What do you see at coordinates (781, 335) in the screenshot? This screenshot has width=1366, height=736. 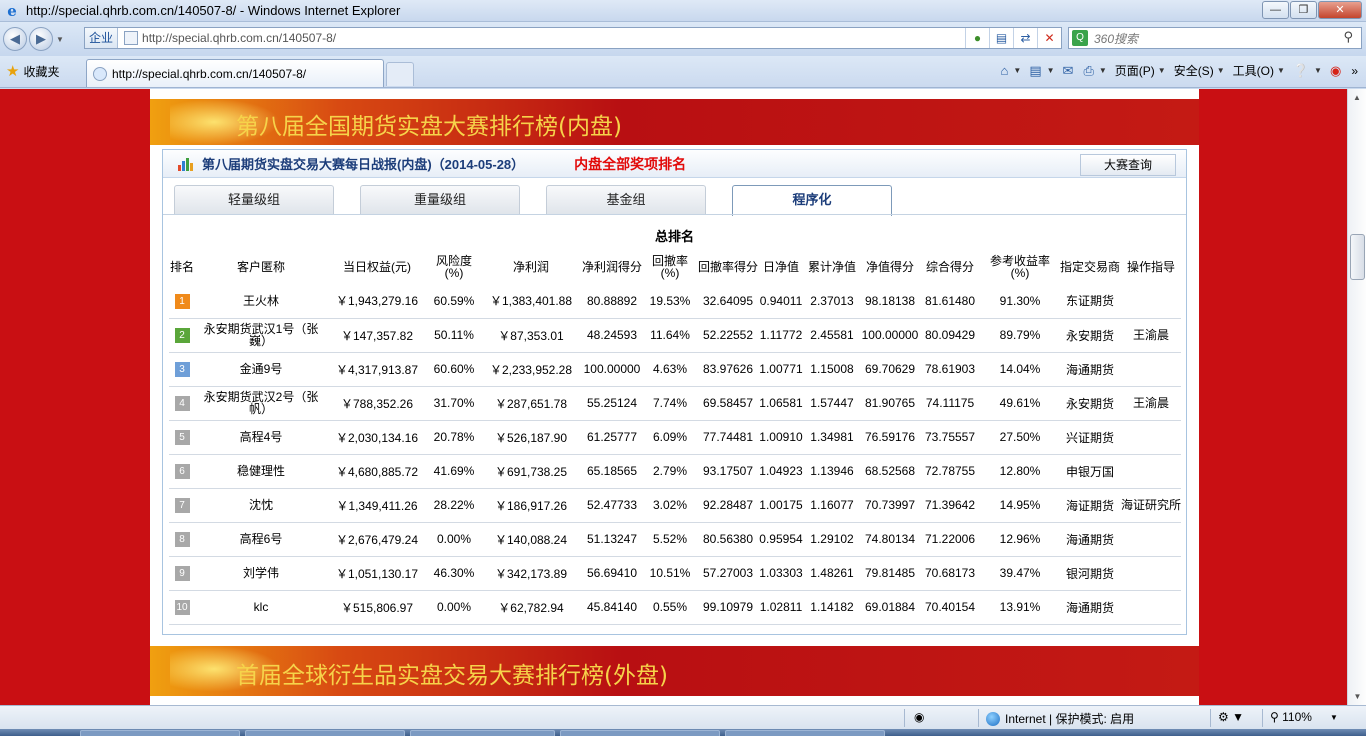 I see `cell-nav: 1.11772` at bounding box center [781, 335].